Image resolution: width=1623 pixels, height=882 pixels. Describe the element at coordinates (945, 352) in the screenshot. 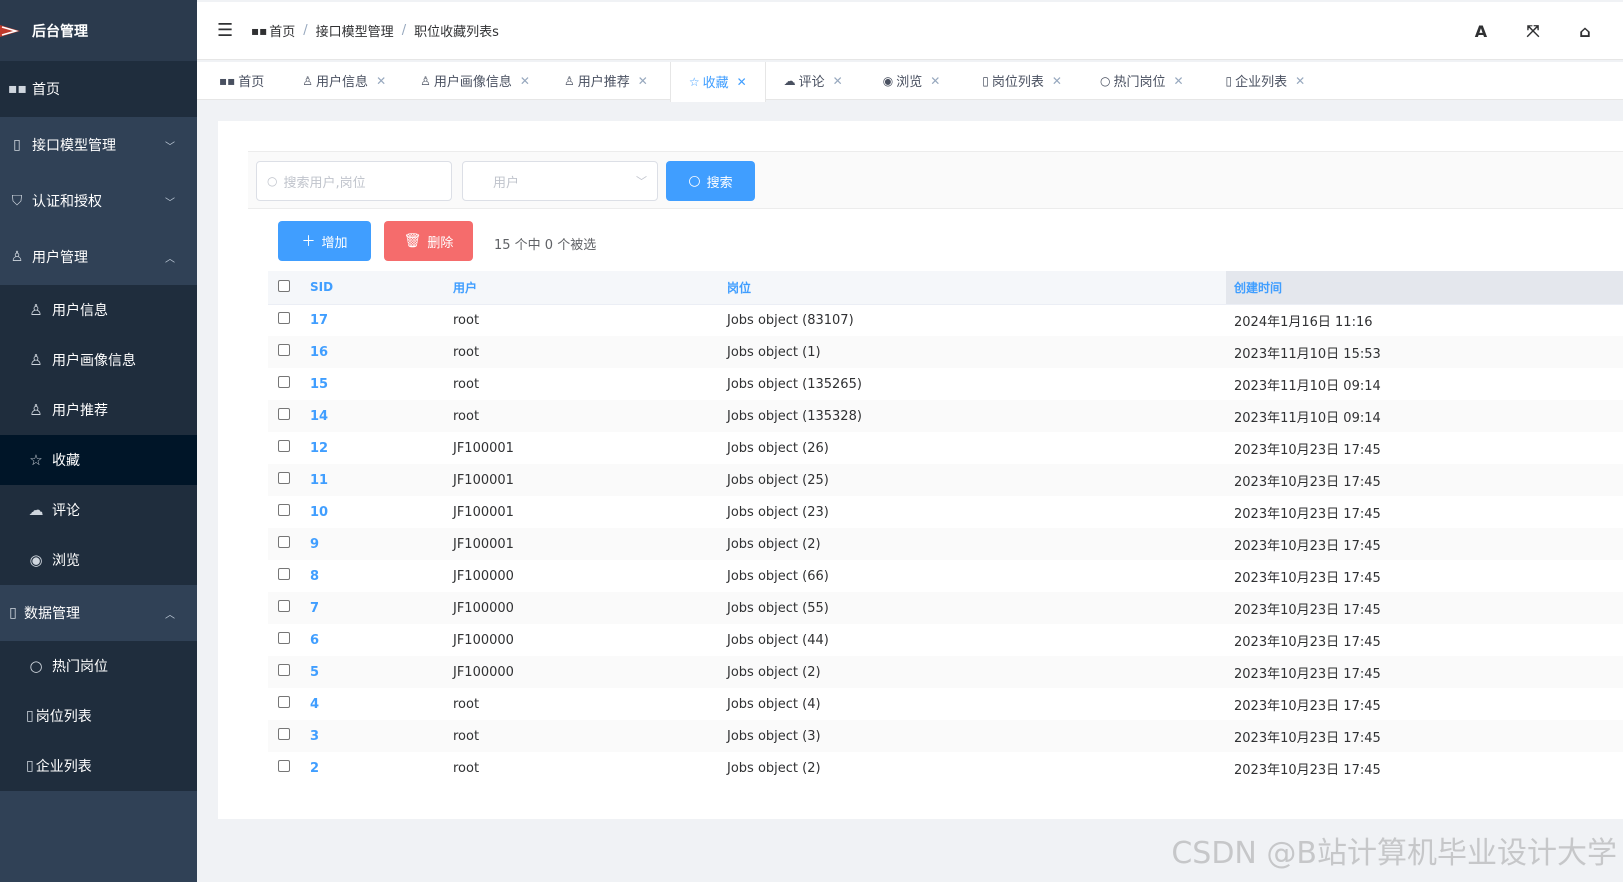

I see `table-row: 16 root Jobs object (1) 2023年11月10日 15:53` at that location.